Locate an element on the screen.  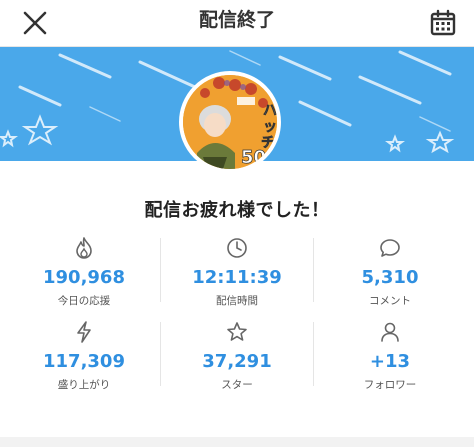
stat-value: 37,291 is located at coordinates (237, 361).